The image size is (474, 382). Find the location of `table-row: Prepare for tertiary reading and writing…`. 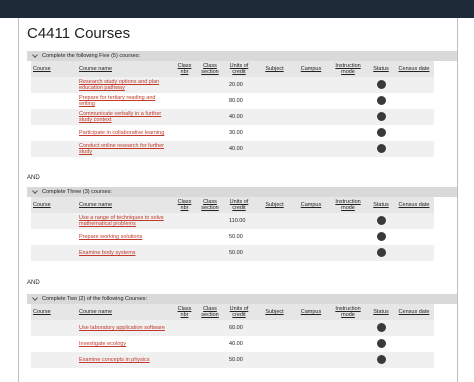

table-row: Prepare for tertiary reading and writing… is located at coordinates (232, 101).